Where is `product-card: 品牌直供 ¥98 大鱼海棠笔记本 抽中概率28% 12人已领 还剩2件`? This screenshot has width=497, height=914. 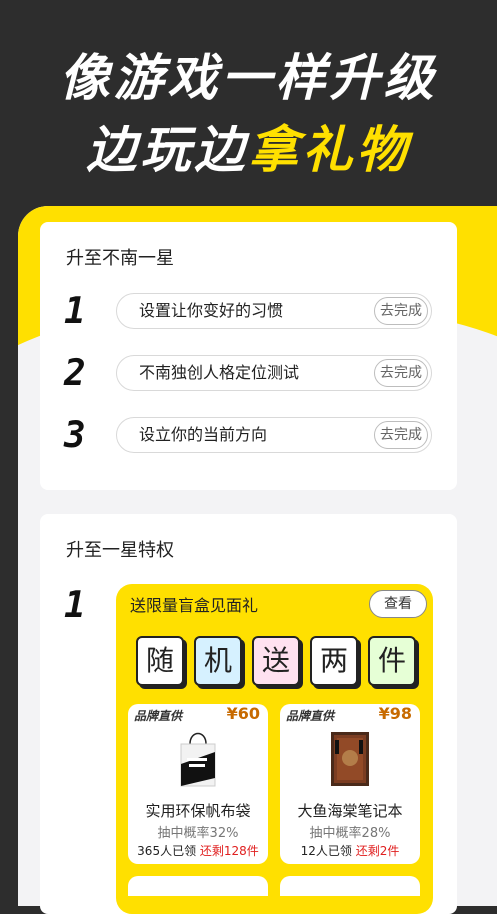 product-card: 品牌直供 ¥98 大鱼海棠笔记本 抽中概率28% 12人已领 还剩2件 is located at coordinates (350, 784).